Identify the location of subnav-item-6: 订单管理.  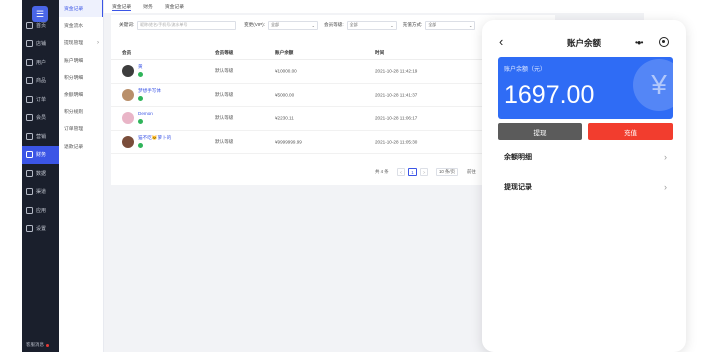
(81, 128).